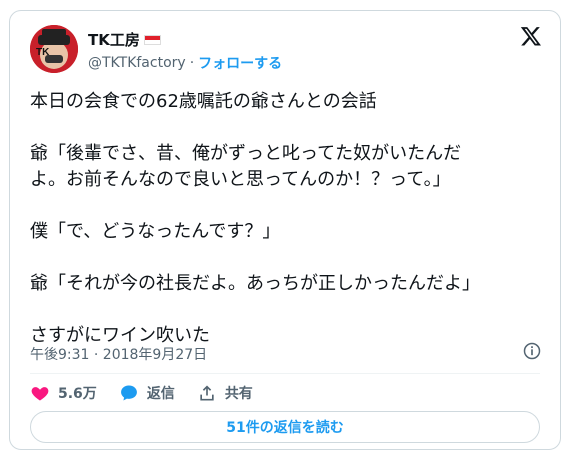  What do you see at coordinates (240, 179) in the screenshot?
I see `tweet-line: よ。お前そんなので良いと思ってんのか！？って。」` at bounding box center [240, 179].